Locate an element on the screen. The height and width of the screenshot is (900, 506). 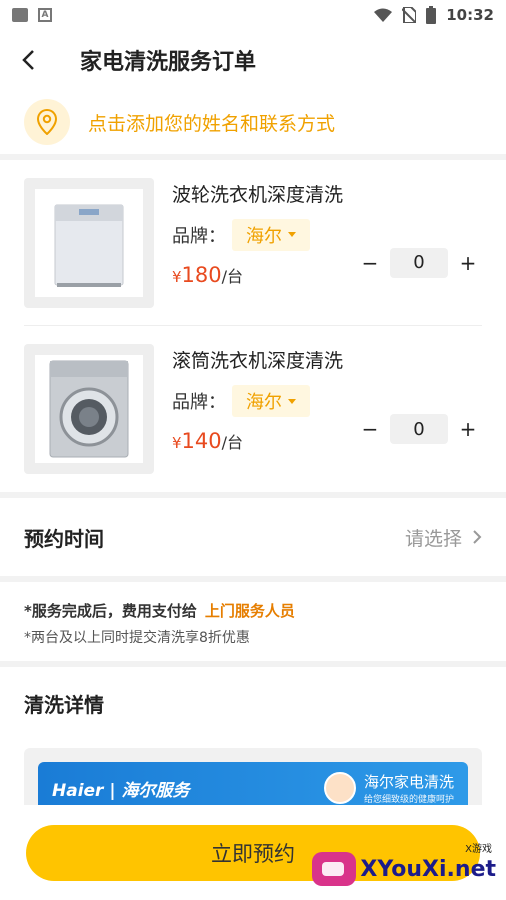
banner-texts: 海尔家电清洗 给您细致级的健康呵护 is located at coordinates (409, 788).